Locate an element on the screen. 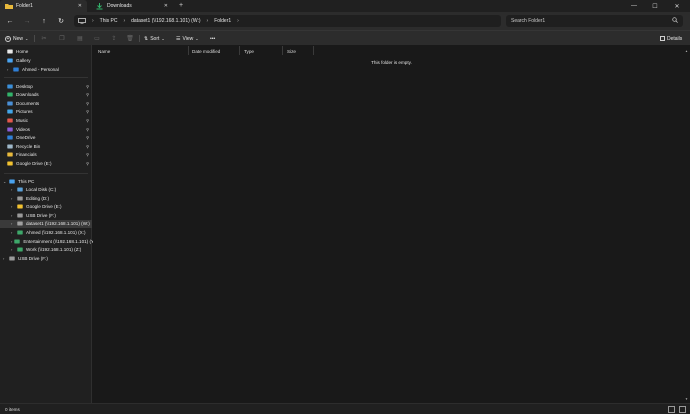 The width and height of the screenshot is (690, 414). music-icon is located at coordinates (10, 120).